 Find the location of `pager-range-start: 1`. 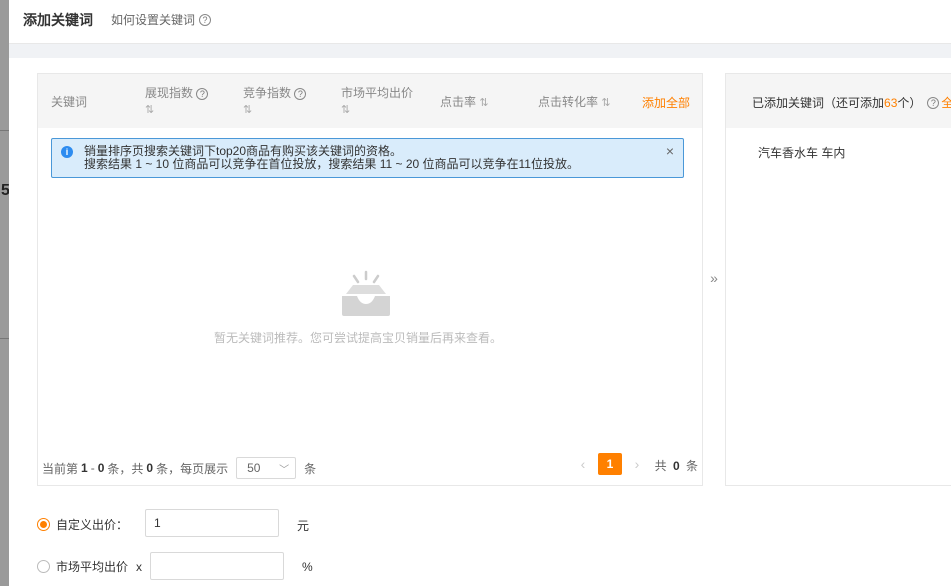

pager-range-start: 1 is located at coordinates (84, 468).